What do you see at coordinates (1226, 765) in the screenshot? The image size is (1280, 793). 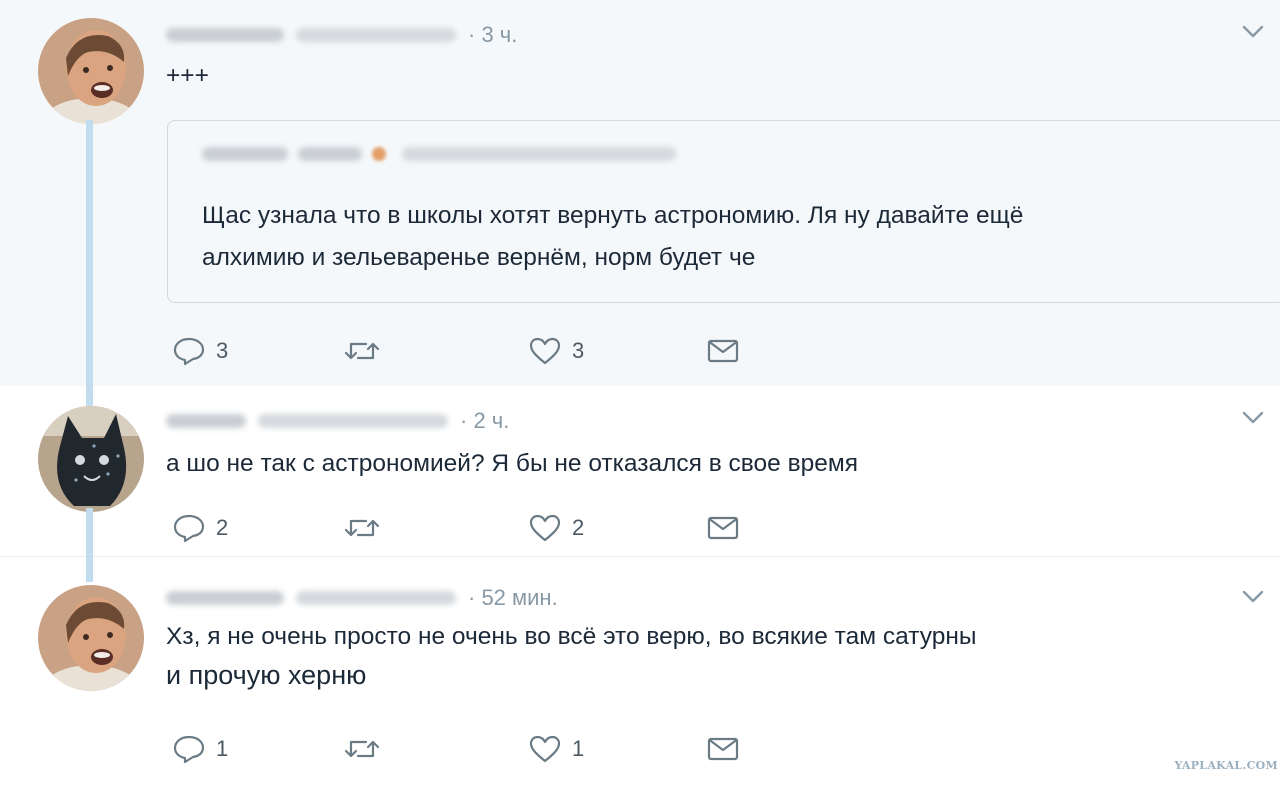 I see `watermark: YAPLAKAL.COM` at bounding box center [1226, 765].